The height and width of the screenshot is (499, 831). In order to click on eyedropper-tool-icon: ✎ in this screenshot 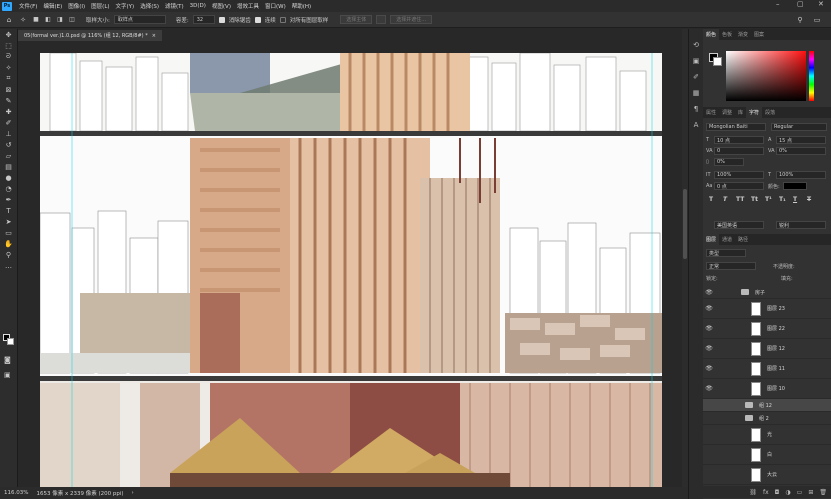, I will do `click(8, 100)`.